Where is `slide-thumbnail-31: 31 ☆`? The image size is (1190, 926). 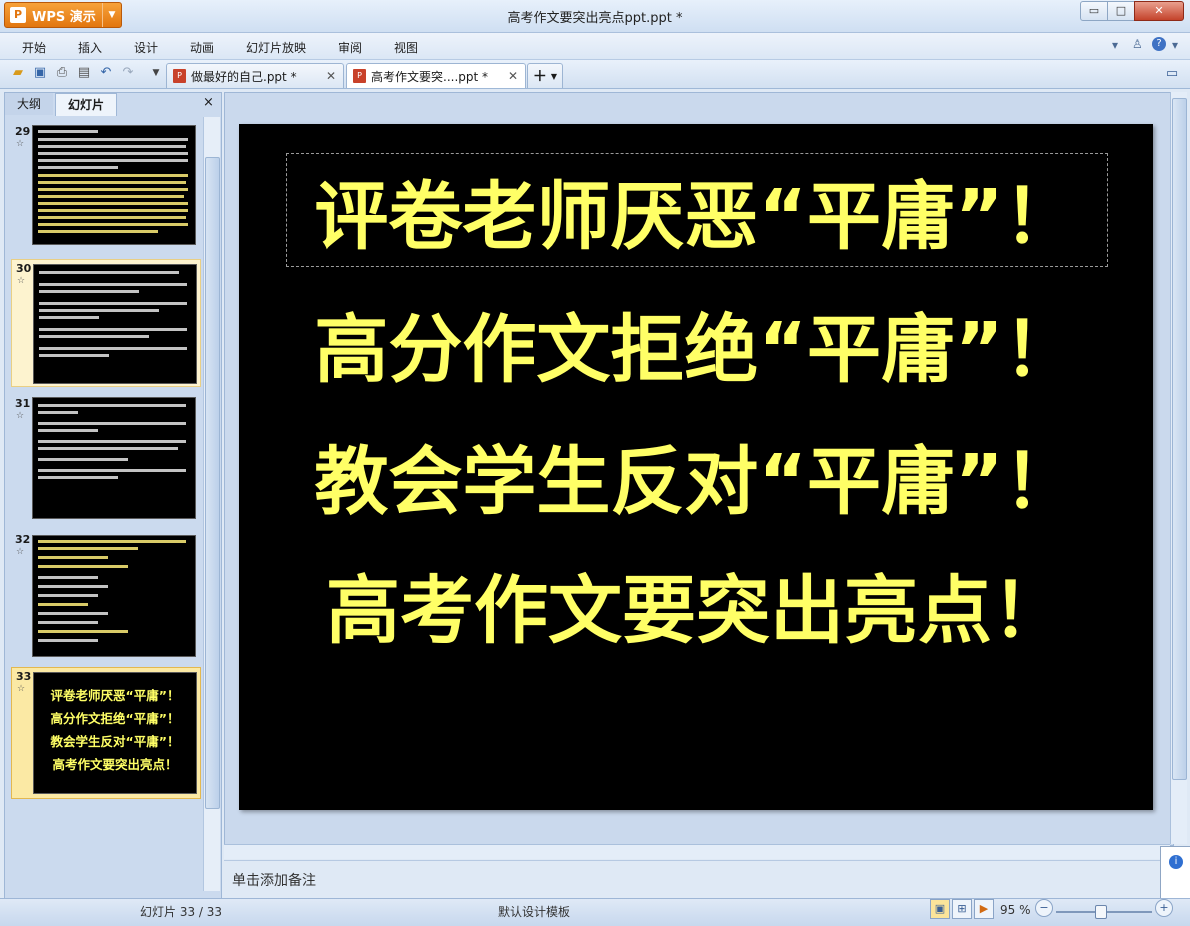
slide-thumbnail-31: 31 ☆ is located at coordinates (105, 458).